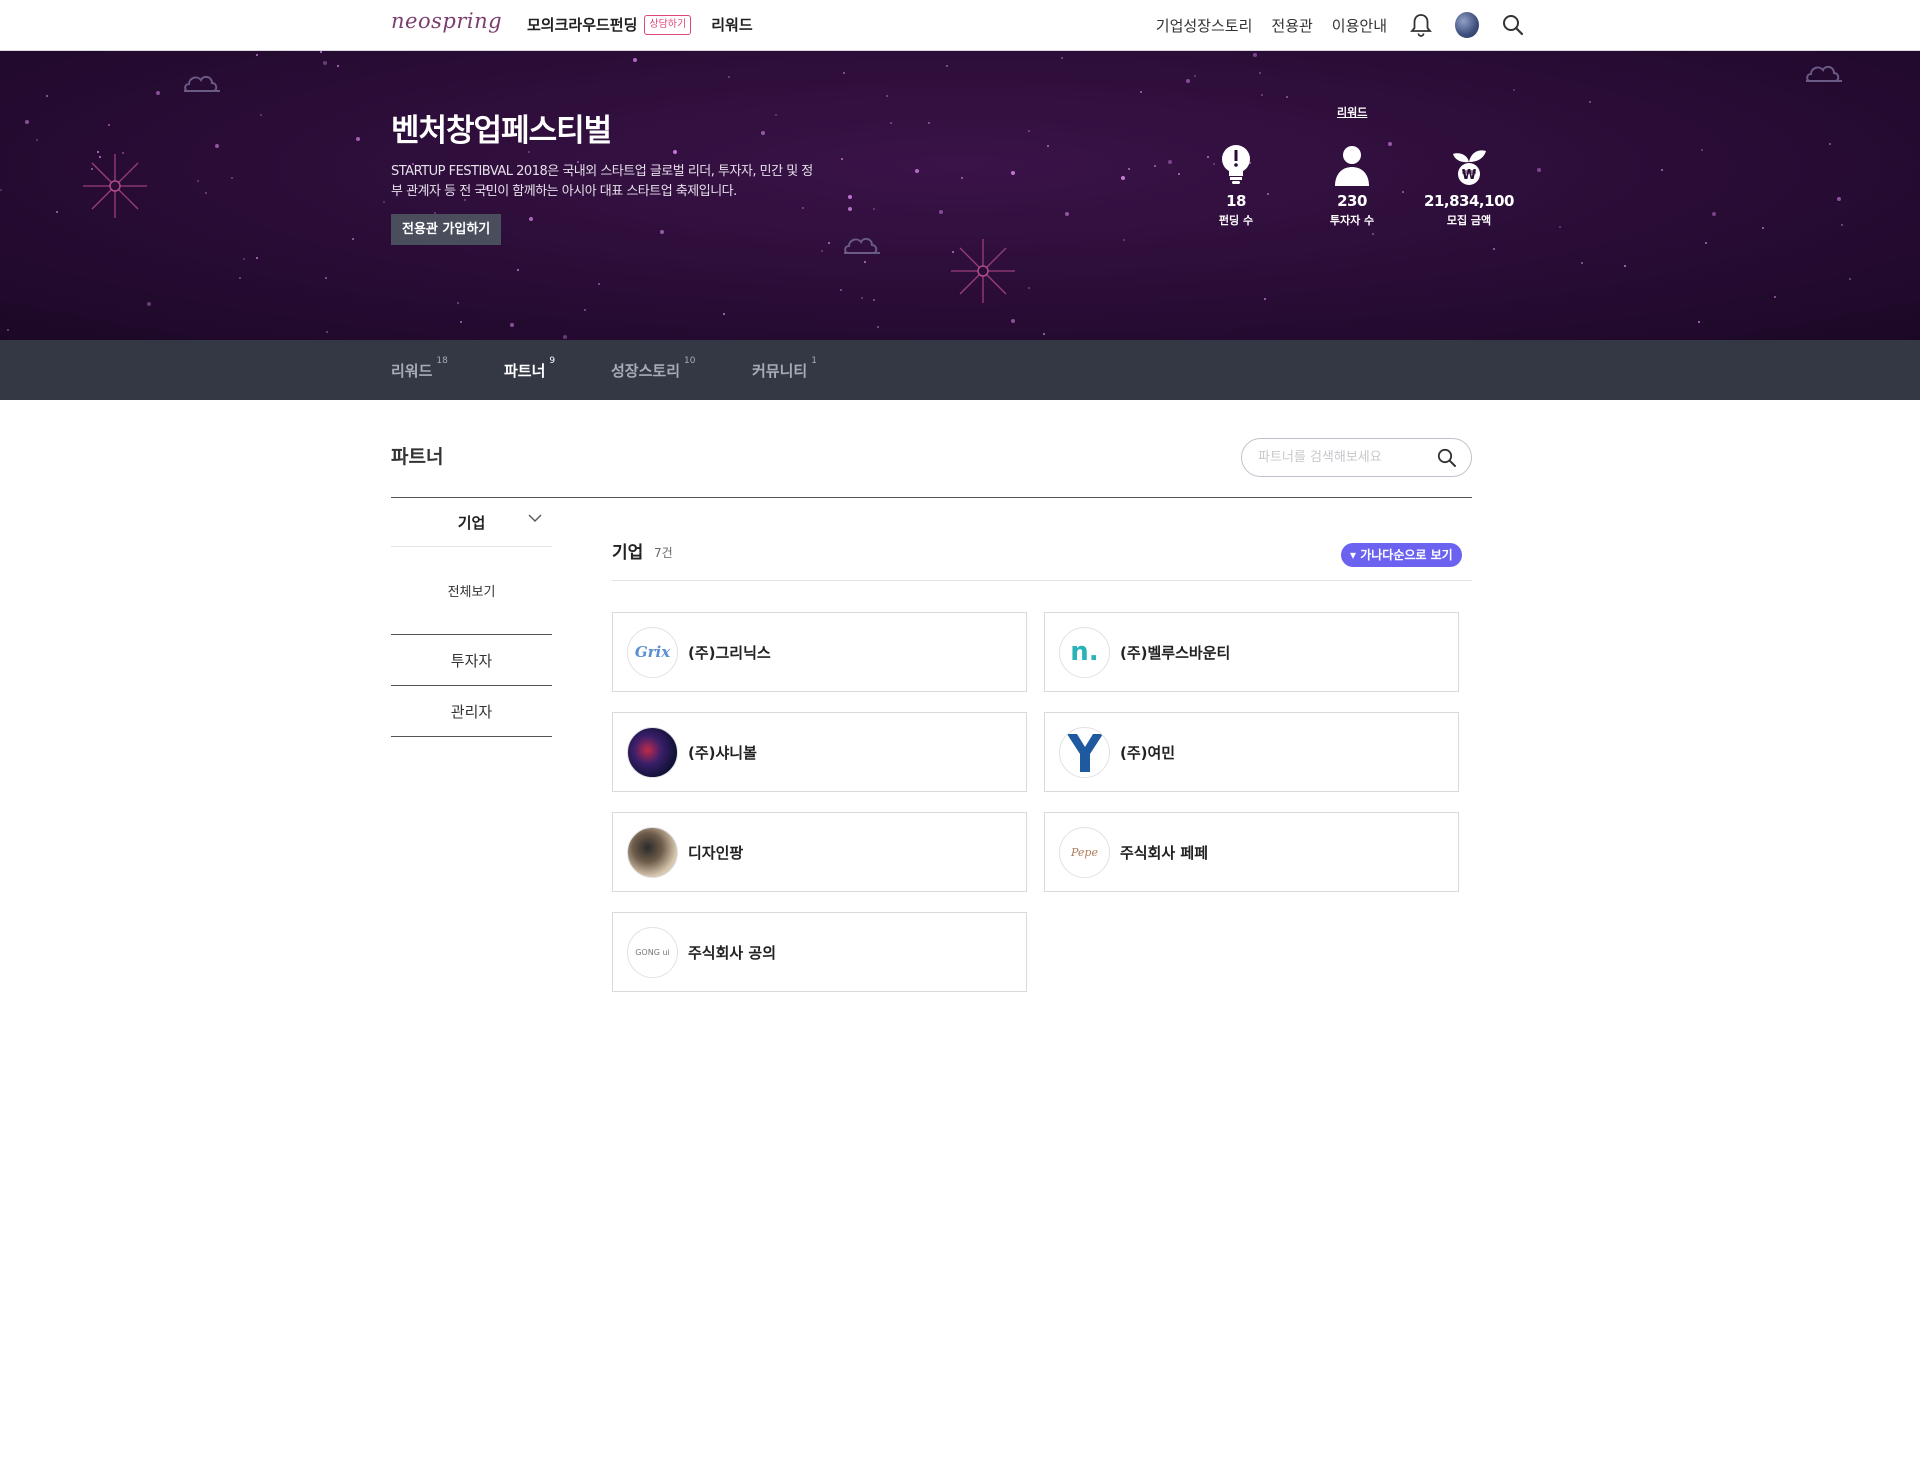 The image size is (1920, 1460). I want to click on sidebar-item-view-all: 전체보기, so click(471, 591).